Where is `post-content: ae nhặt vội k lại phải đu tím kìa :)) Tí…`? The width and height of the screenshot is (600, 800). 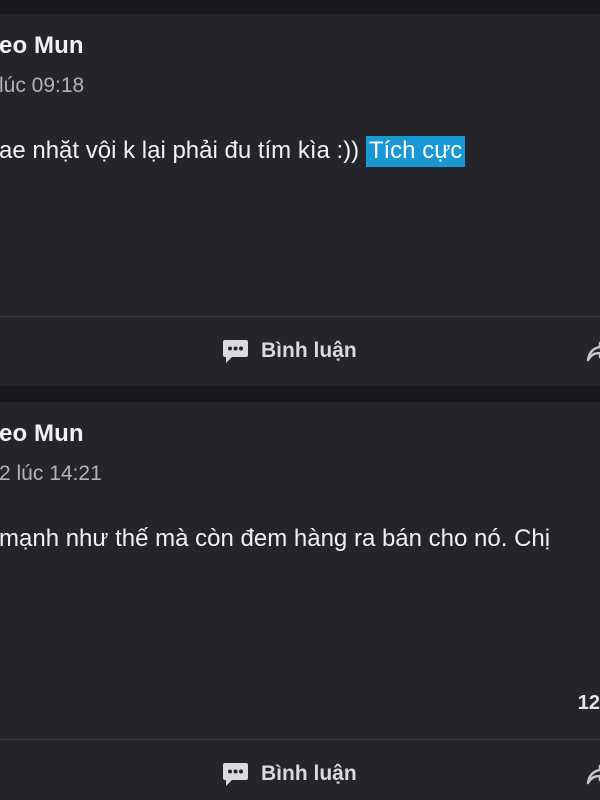 post-content: ae nhặt vội k lại phải đu tím kìa :)) Tí… is located at coordinates (233, 151).